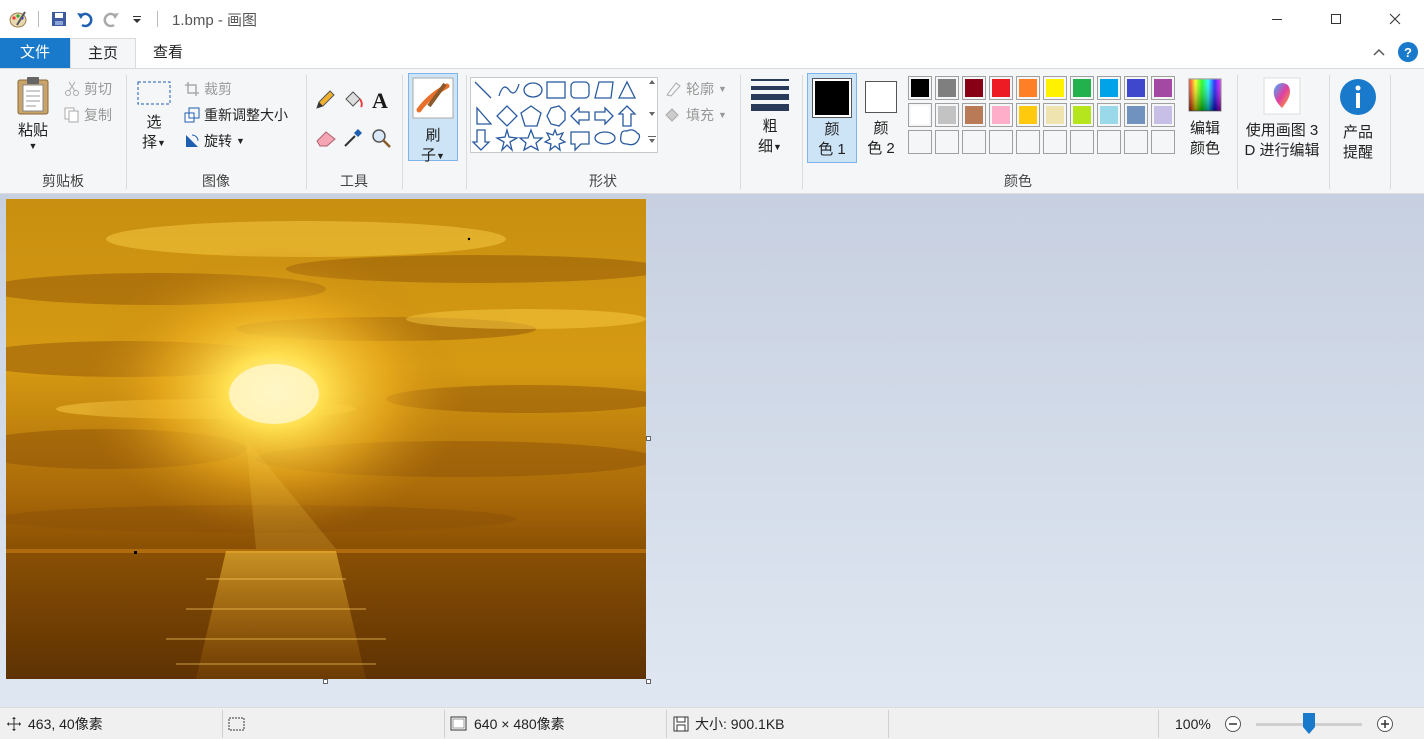  I want to click on rotate-dropdown-arrow-icon: ▼, so click(240, 141).